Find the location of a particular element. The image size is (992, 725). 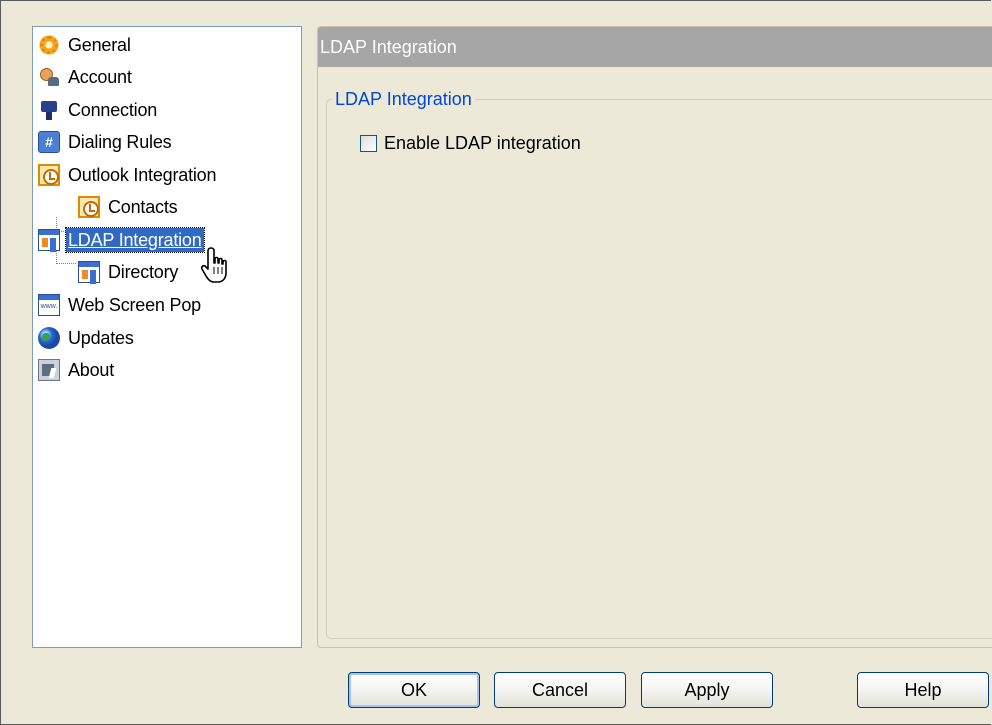

dialing-rules-icon: # is located at coordinates (49, 142).